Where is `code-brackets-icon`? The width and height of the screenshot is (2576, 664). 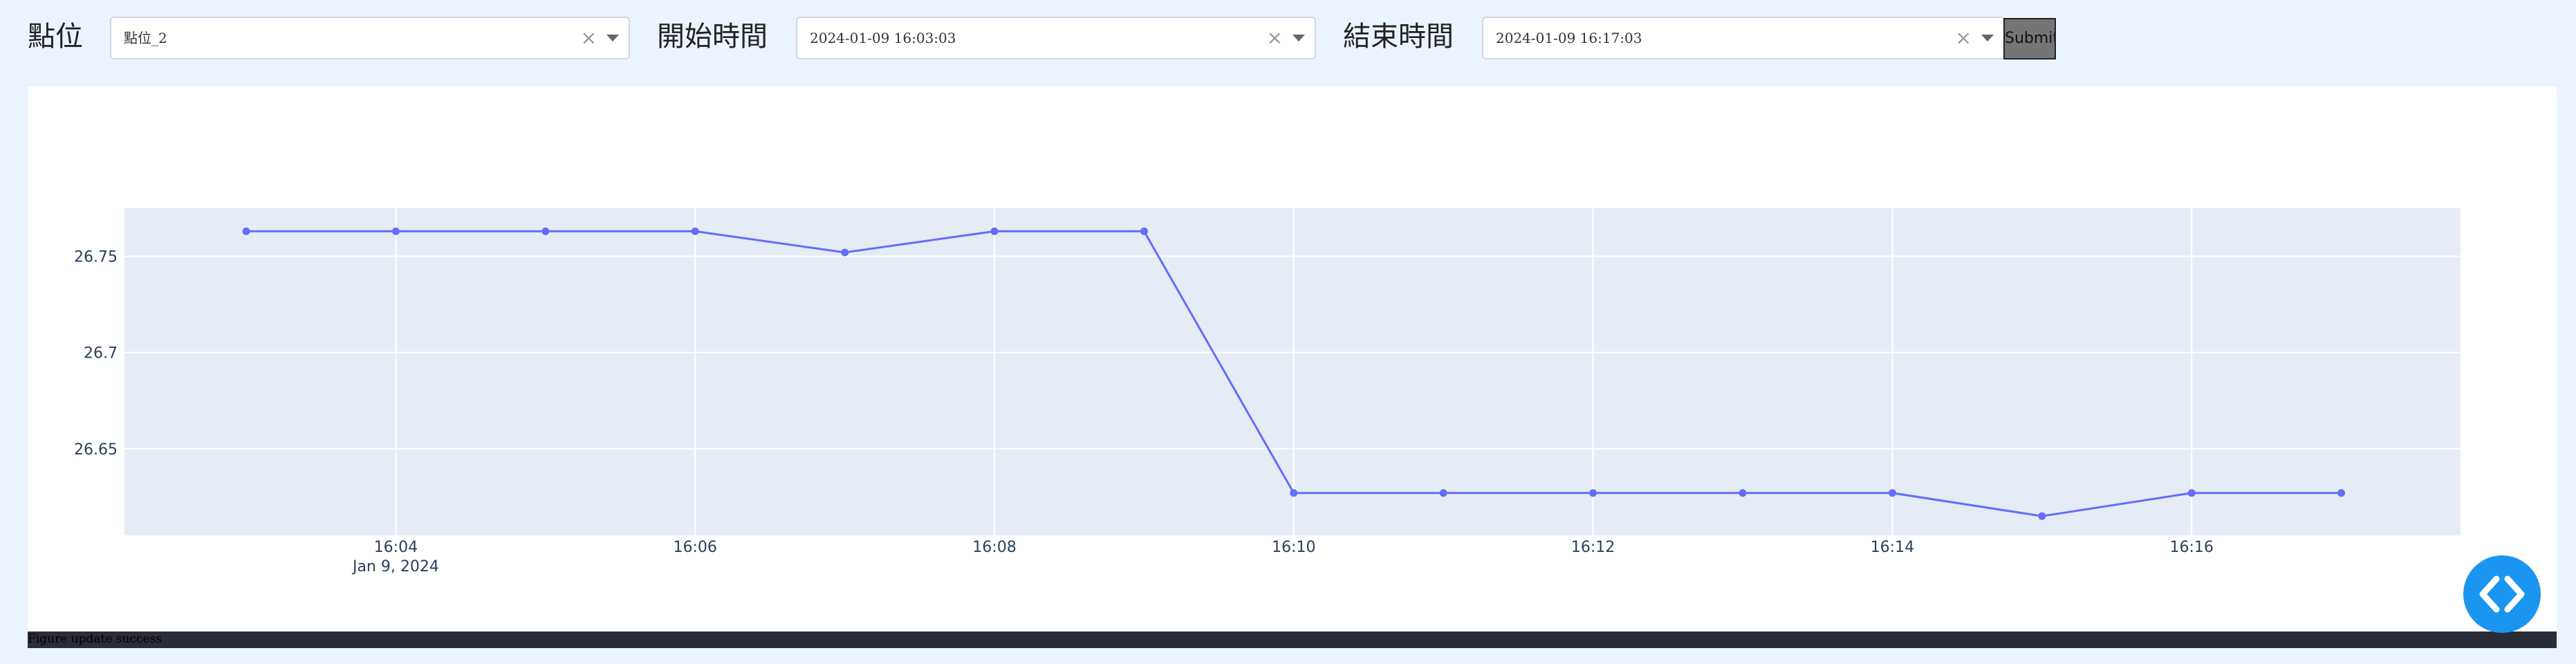 code-brackets-icon is located at coordinates (2502, 594).